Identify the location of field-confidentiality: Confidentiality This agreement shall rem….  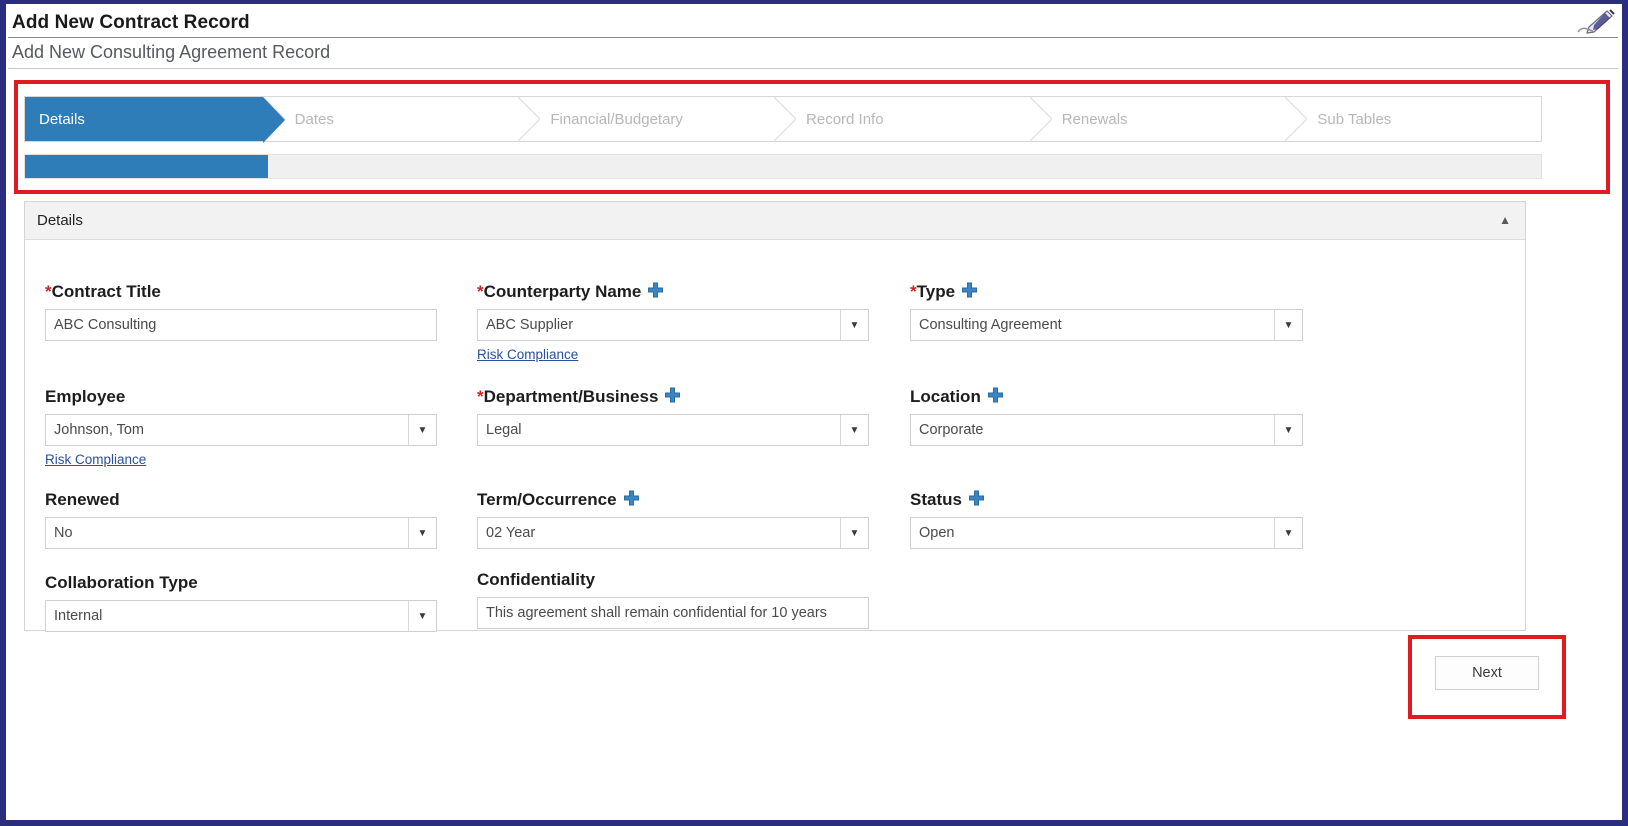
(673, 599).